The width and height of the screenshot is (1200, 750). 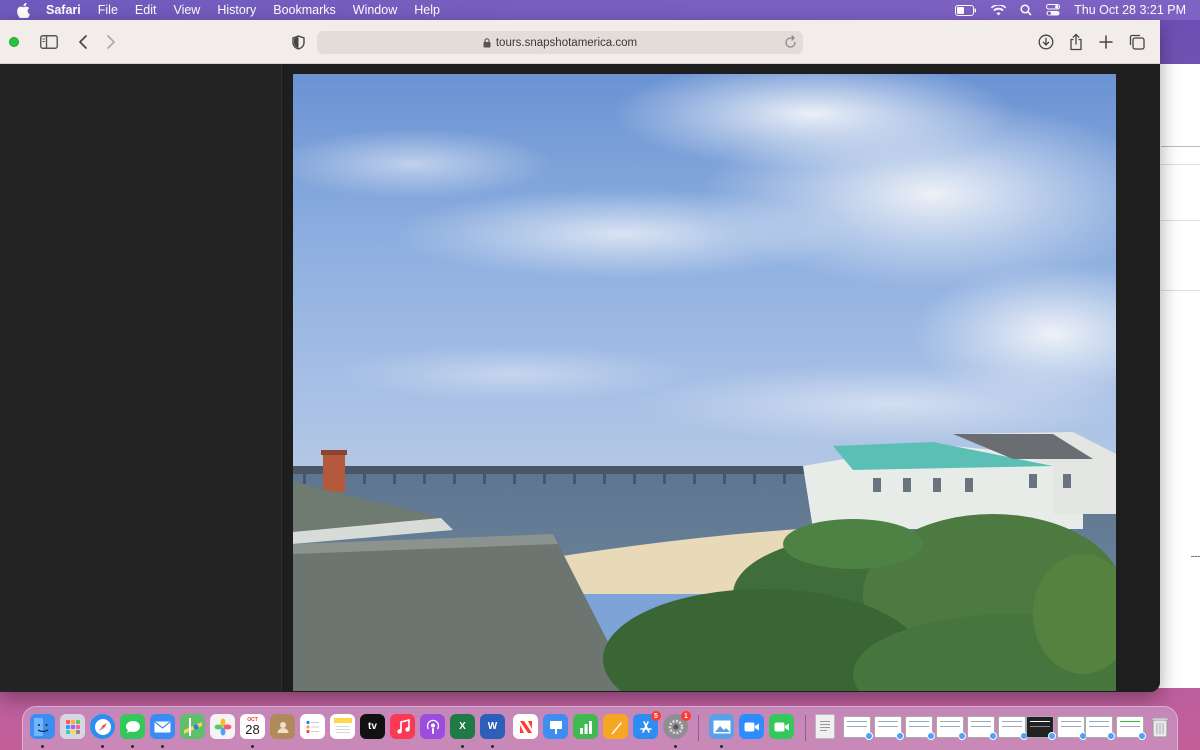 What do you see at coordinates (63, 10) in the screenshot?
I see `menu-app-name: Safari` at bounding box center [63, 10].